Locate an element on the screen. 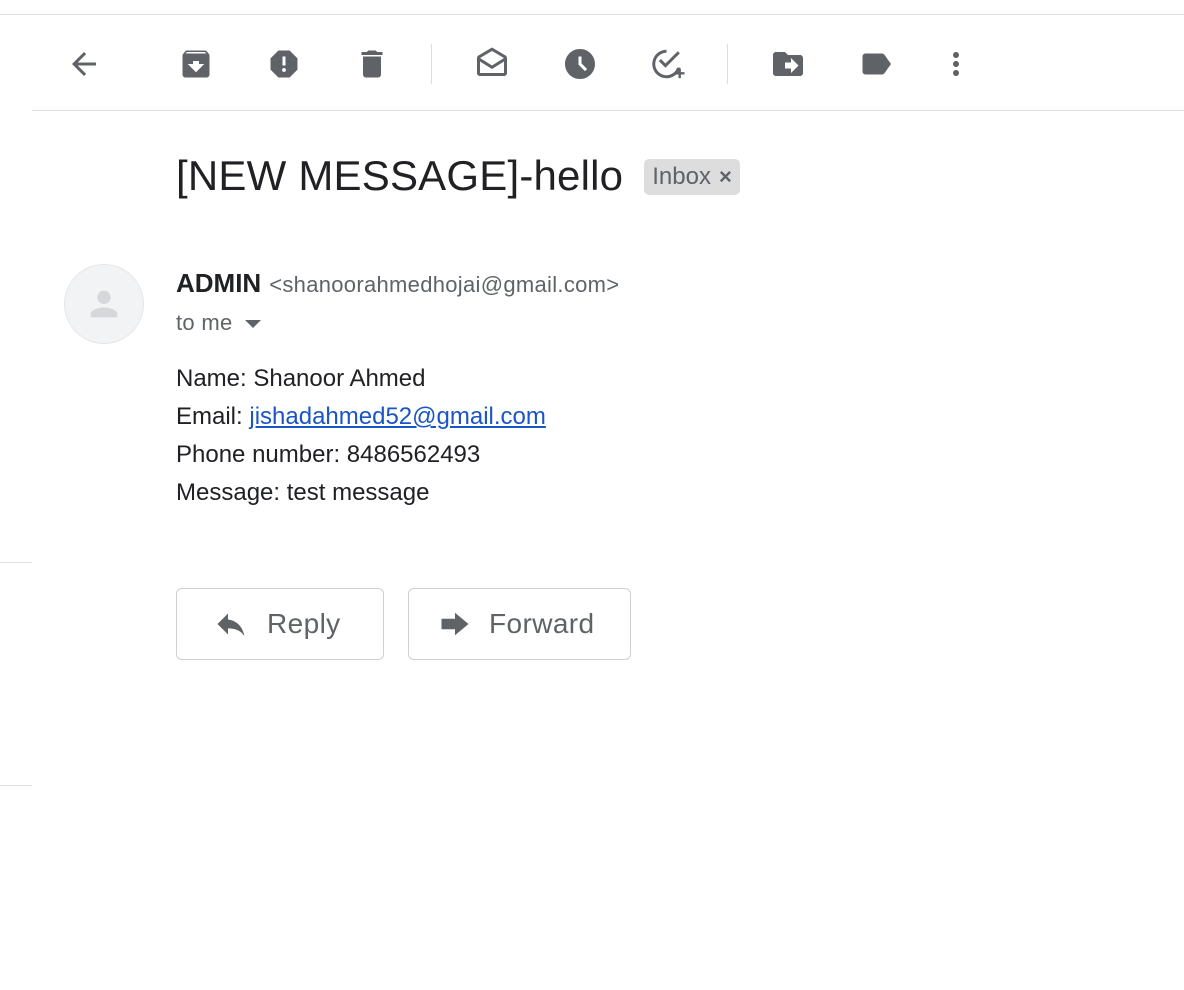 The image size is (1184, 990). body-message-line: Message: test message is located at coordinates (303, 492).